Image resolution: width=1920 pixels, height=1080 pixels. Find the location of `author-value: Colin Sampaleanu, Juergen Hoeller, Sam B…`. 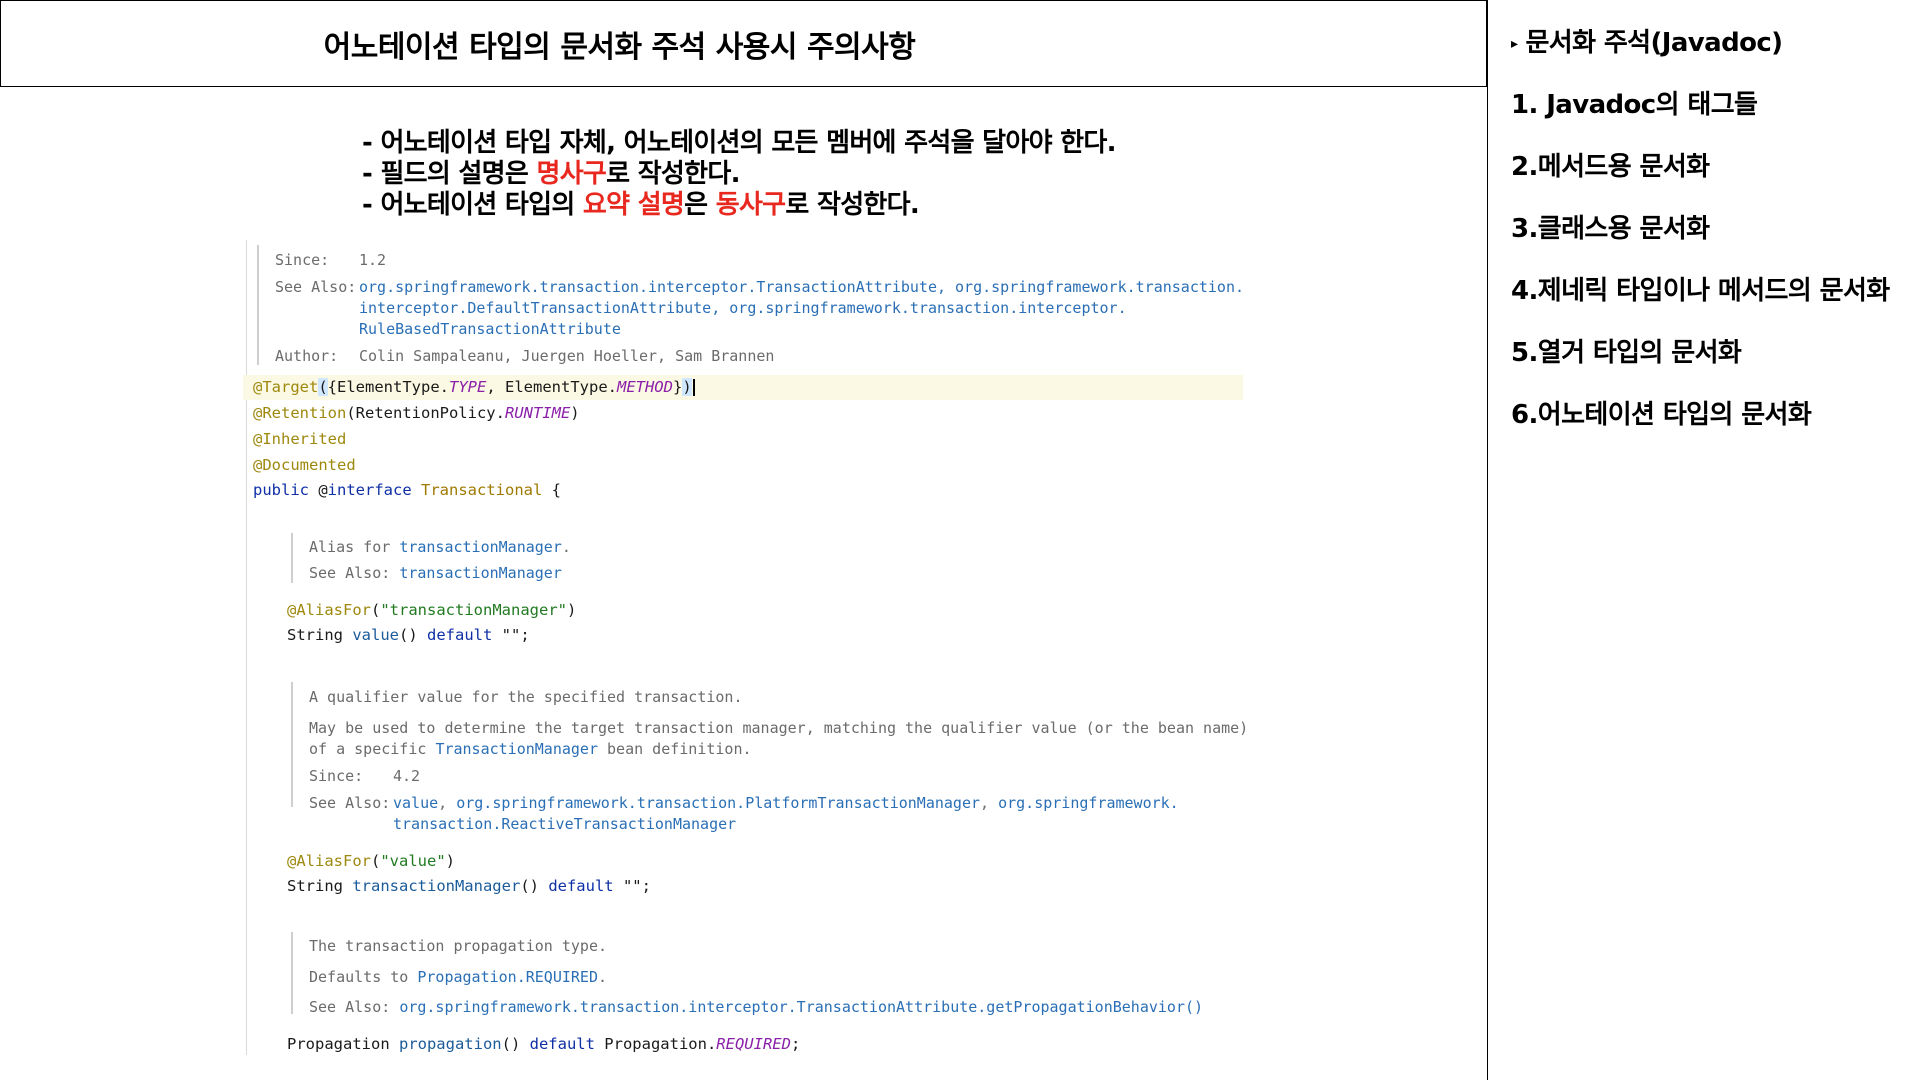

author-value: Colin Sampaleanu, Juergen Hoeller, Sam B… is located at coordinates (567, 356).